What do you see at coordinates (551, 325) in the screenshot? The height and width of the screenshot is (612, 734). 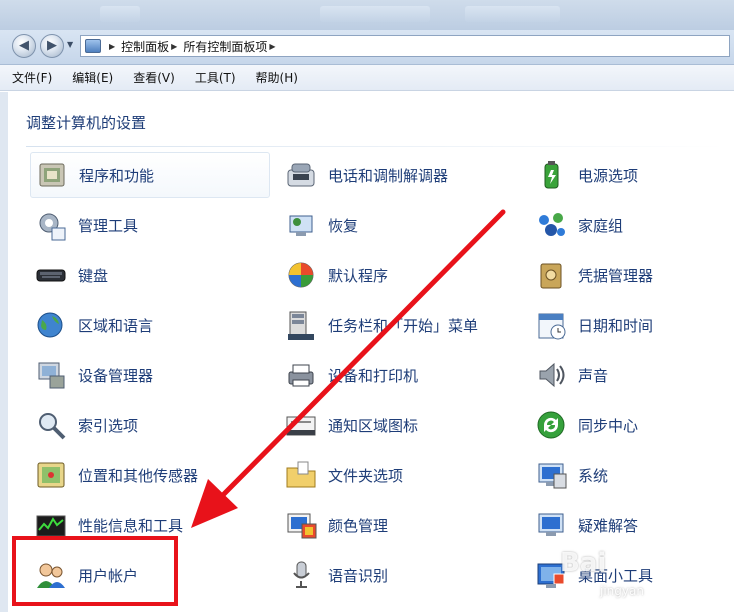 I see `date-time-icon` at bounding box center [551, 325].